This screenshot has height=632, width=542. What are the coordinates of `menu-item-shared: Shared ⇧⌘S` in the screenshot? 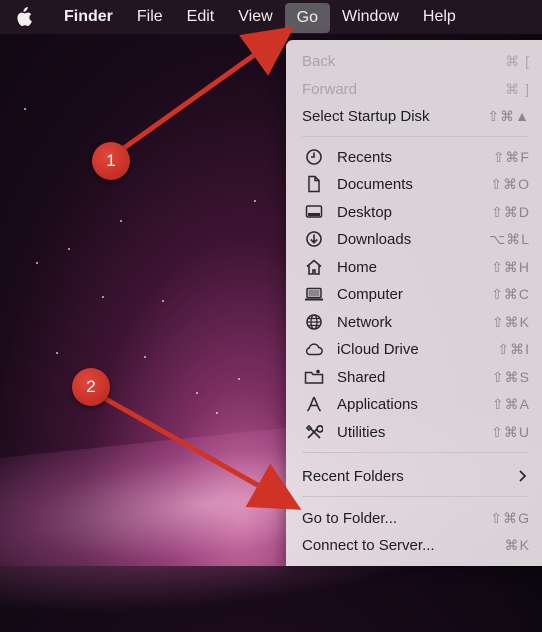 It's located at (414, 377).